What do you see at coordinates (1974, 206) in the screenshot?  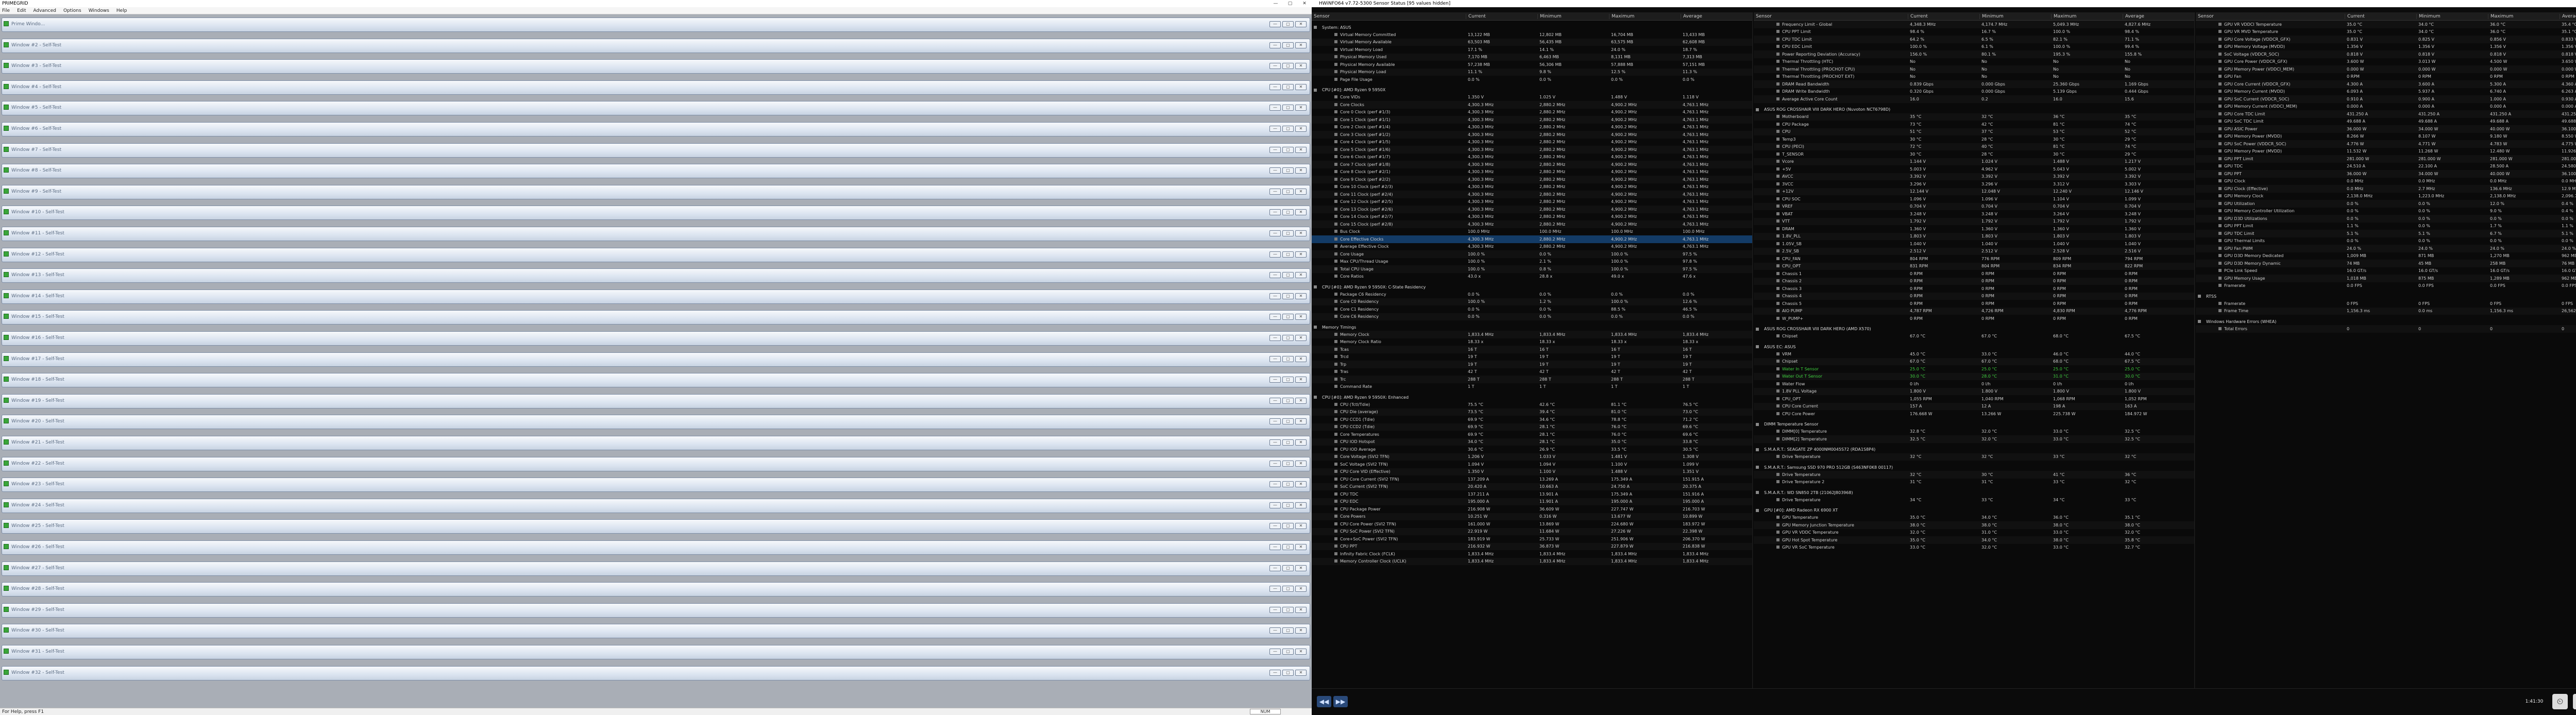 I see `sensor-row: VREF 0.704 V 0.704 V 0.704 V 0.704 V` at bounding box center [1974, 206].